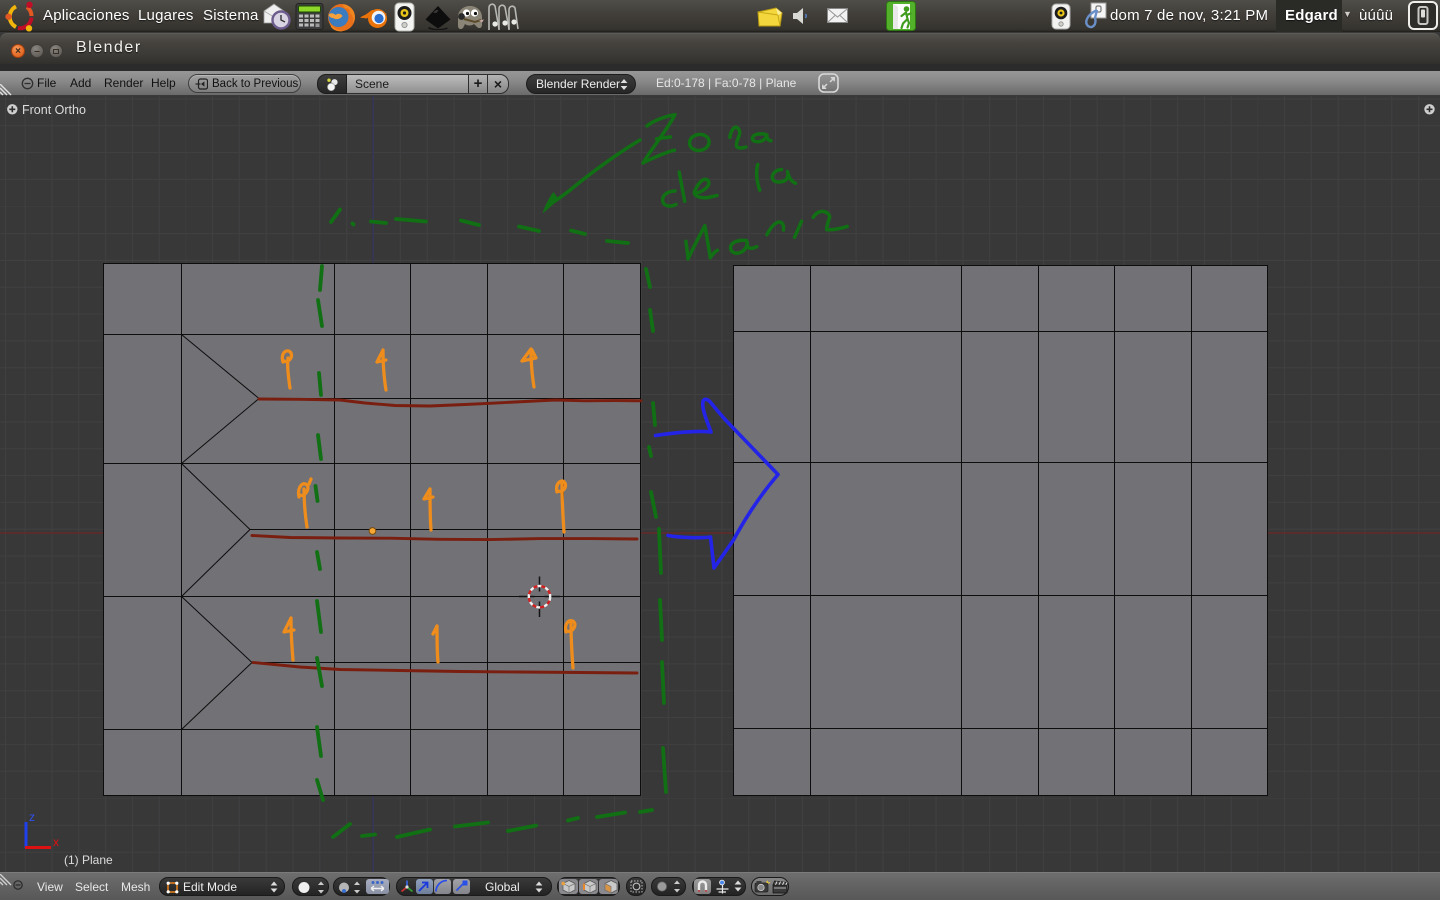 The height and width of the screenshot is (900, 1440). Describe the element at coordinates (32, 817) in the screenshot. I see `svg-text: z` at that location.